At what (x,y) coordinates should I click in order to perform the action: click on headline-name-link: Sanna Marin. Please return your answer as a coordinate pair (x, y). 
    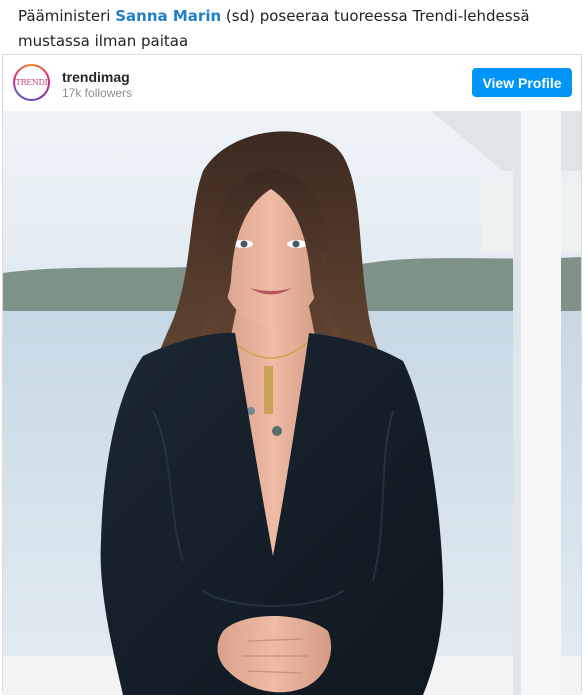
    Looking at the image, I should click on (168, 16).